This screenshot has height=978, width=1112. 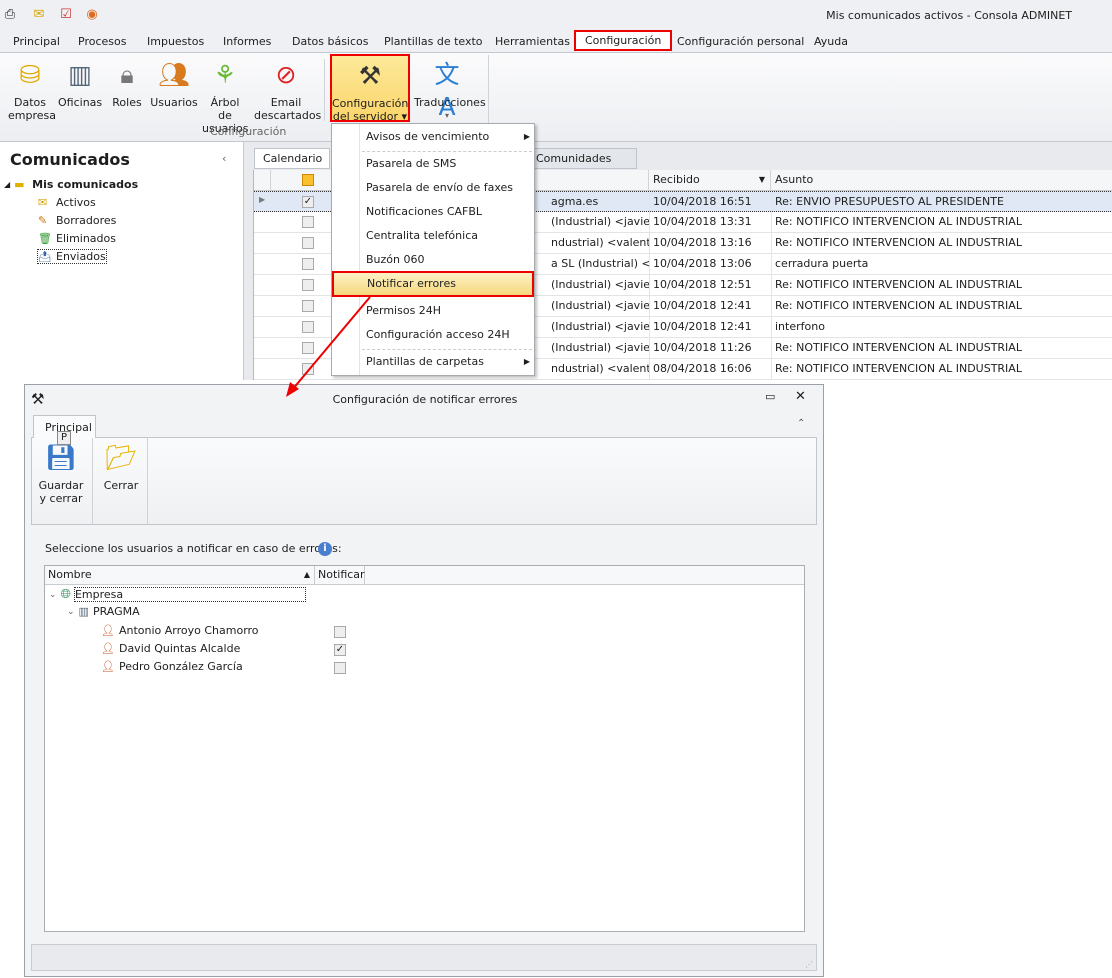 What do you see at coordinates (188, 630) in the screenshot?
I see `user-name: Antonio Arroyo Chamorro` at bounding box center [188, 630].